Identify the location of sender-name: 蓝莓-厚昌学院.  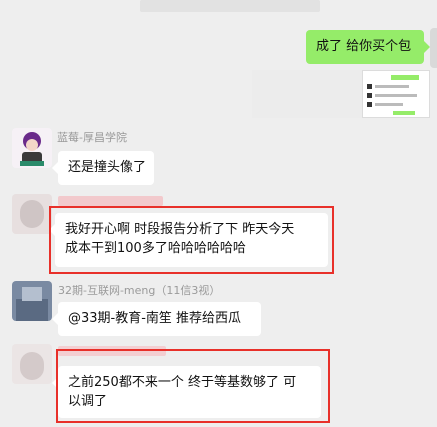
(92, 137).